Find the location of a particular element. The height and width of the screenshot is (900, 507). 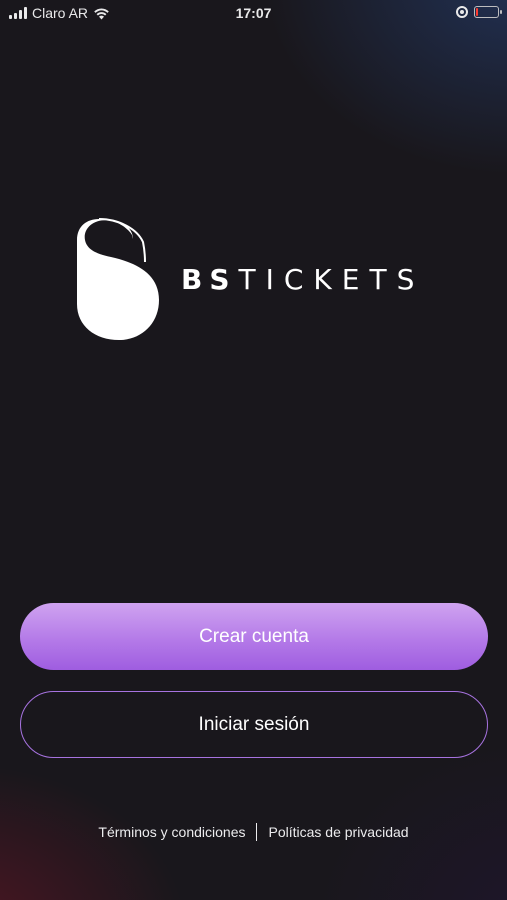

status-right is located at coordinates (479, 12).